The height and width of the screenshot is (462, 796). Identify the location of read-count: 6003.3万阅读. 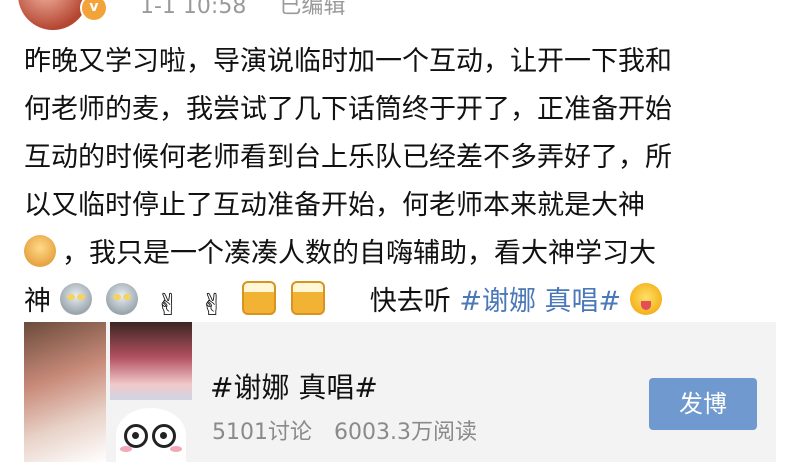
(405, 432).